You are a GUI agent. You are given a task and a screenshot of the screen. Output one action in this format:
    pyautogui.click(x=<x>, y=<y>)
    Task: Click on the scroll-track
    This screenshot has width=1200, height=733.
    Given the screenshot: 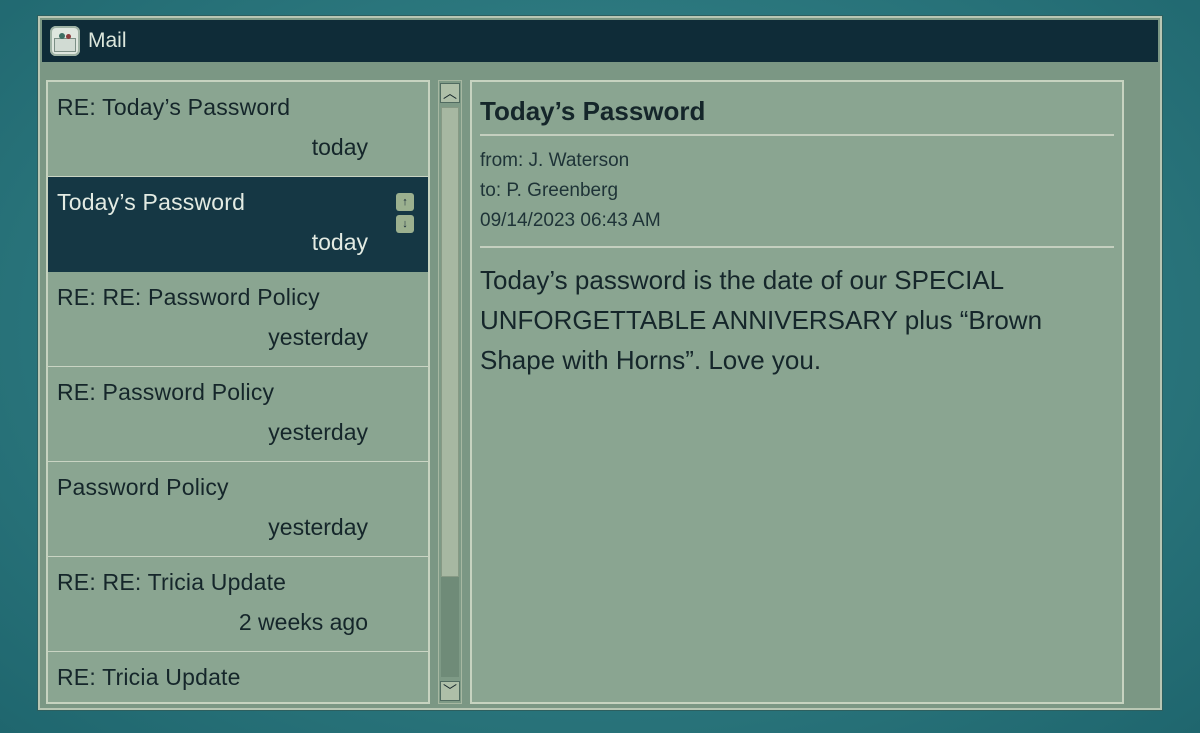 What is the action you would take?
    pyautogui.click(x=450, y=392)
    